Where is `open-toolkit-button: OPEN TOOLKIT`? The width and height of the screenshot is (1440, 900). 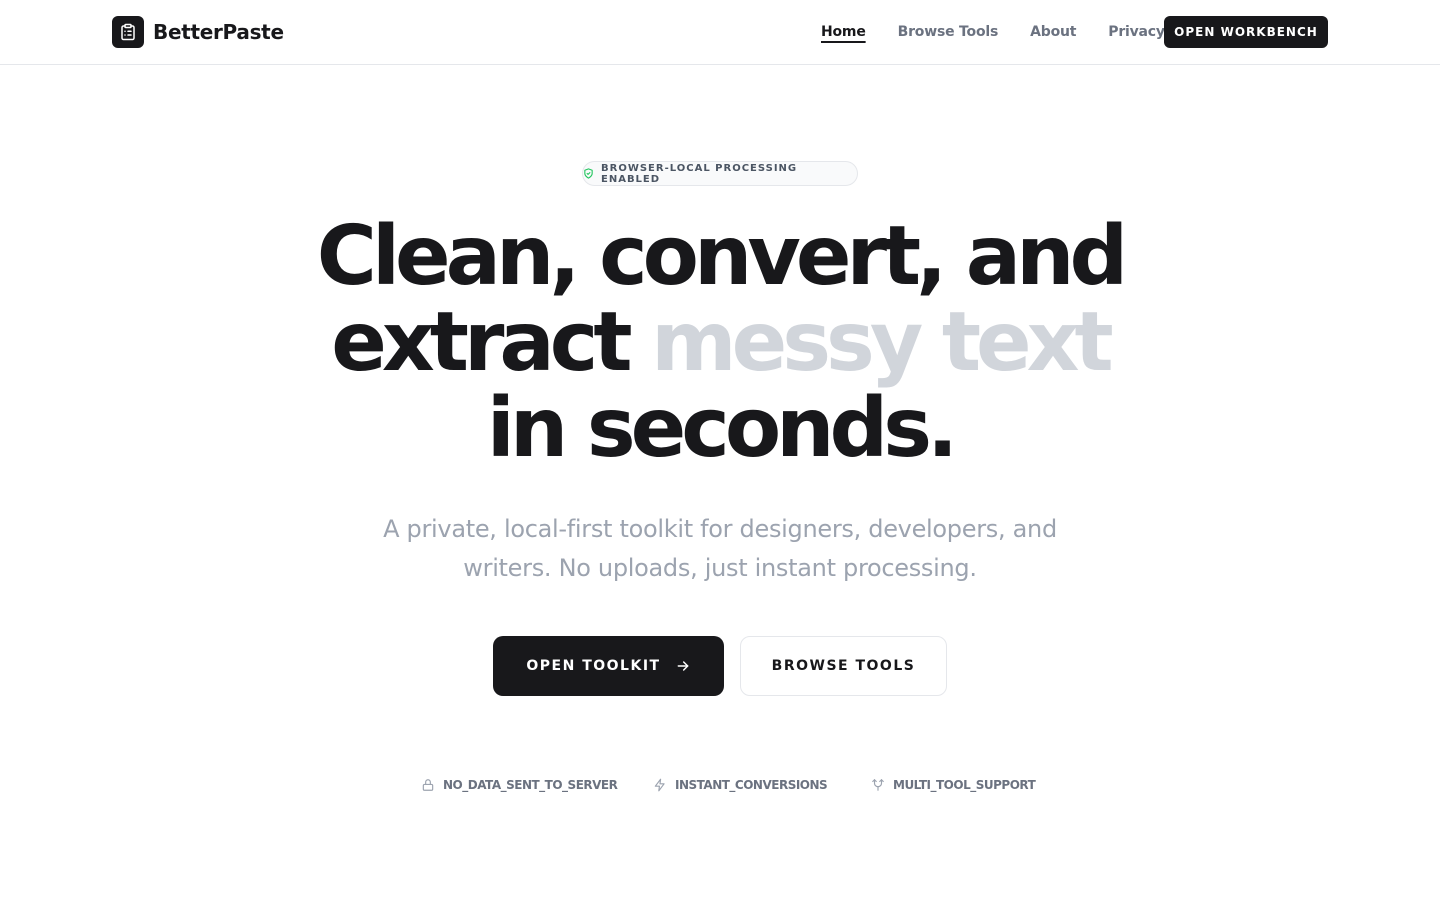
open-toolkit-button: OPEN TOOLKIT is located at coordinates (608, 666).